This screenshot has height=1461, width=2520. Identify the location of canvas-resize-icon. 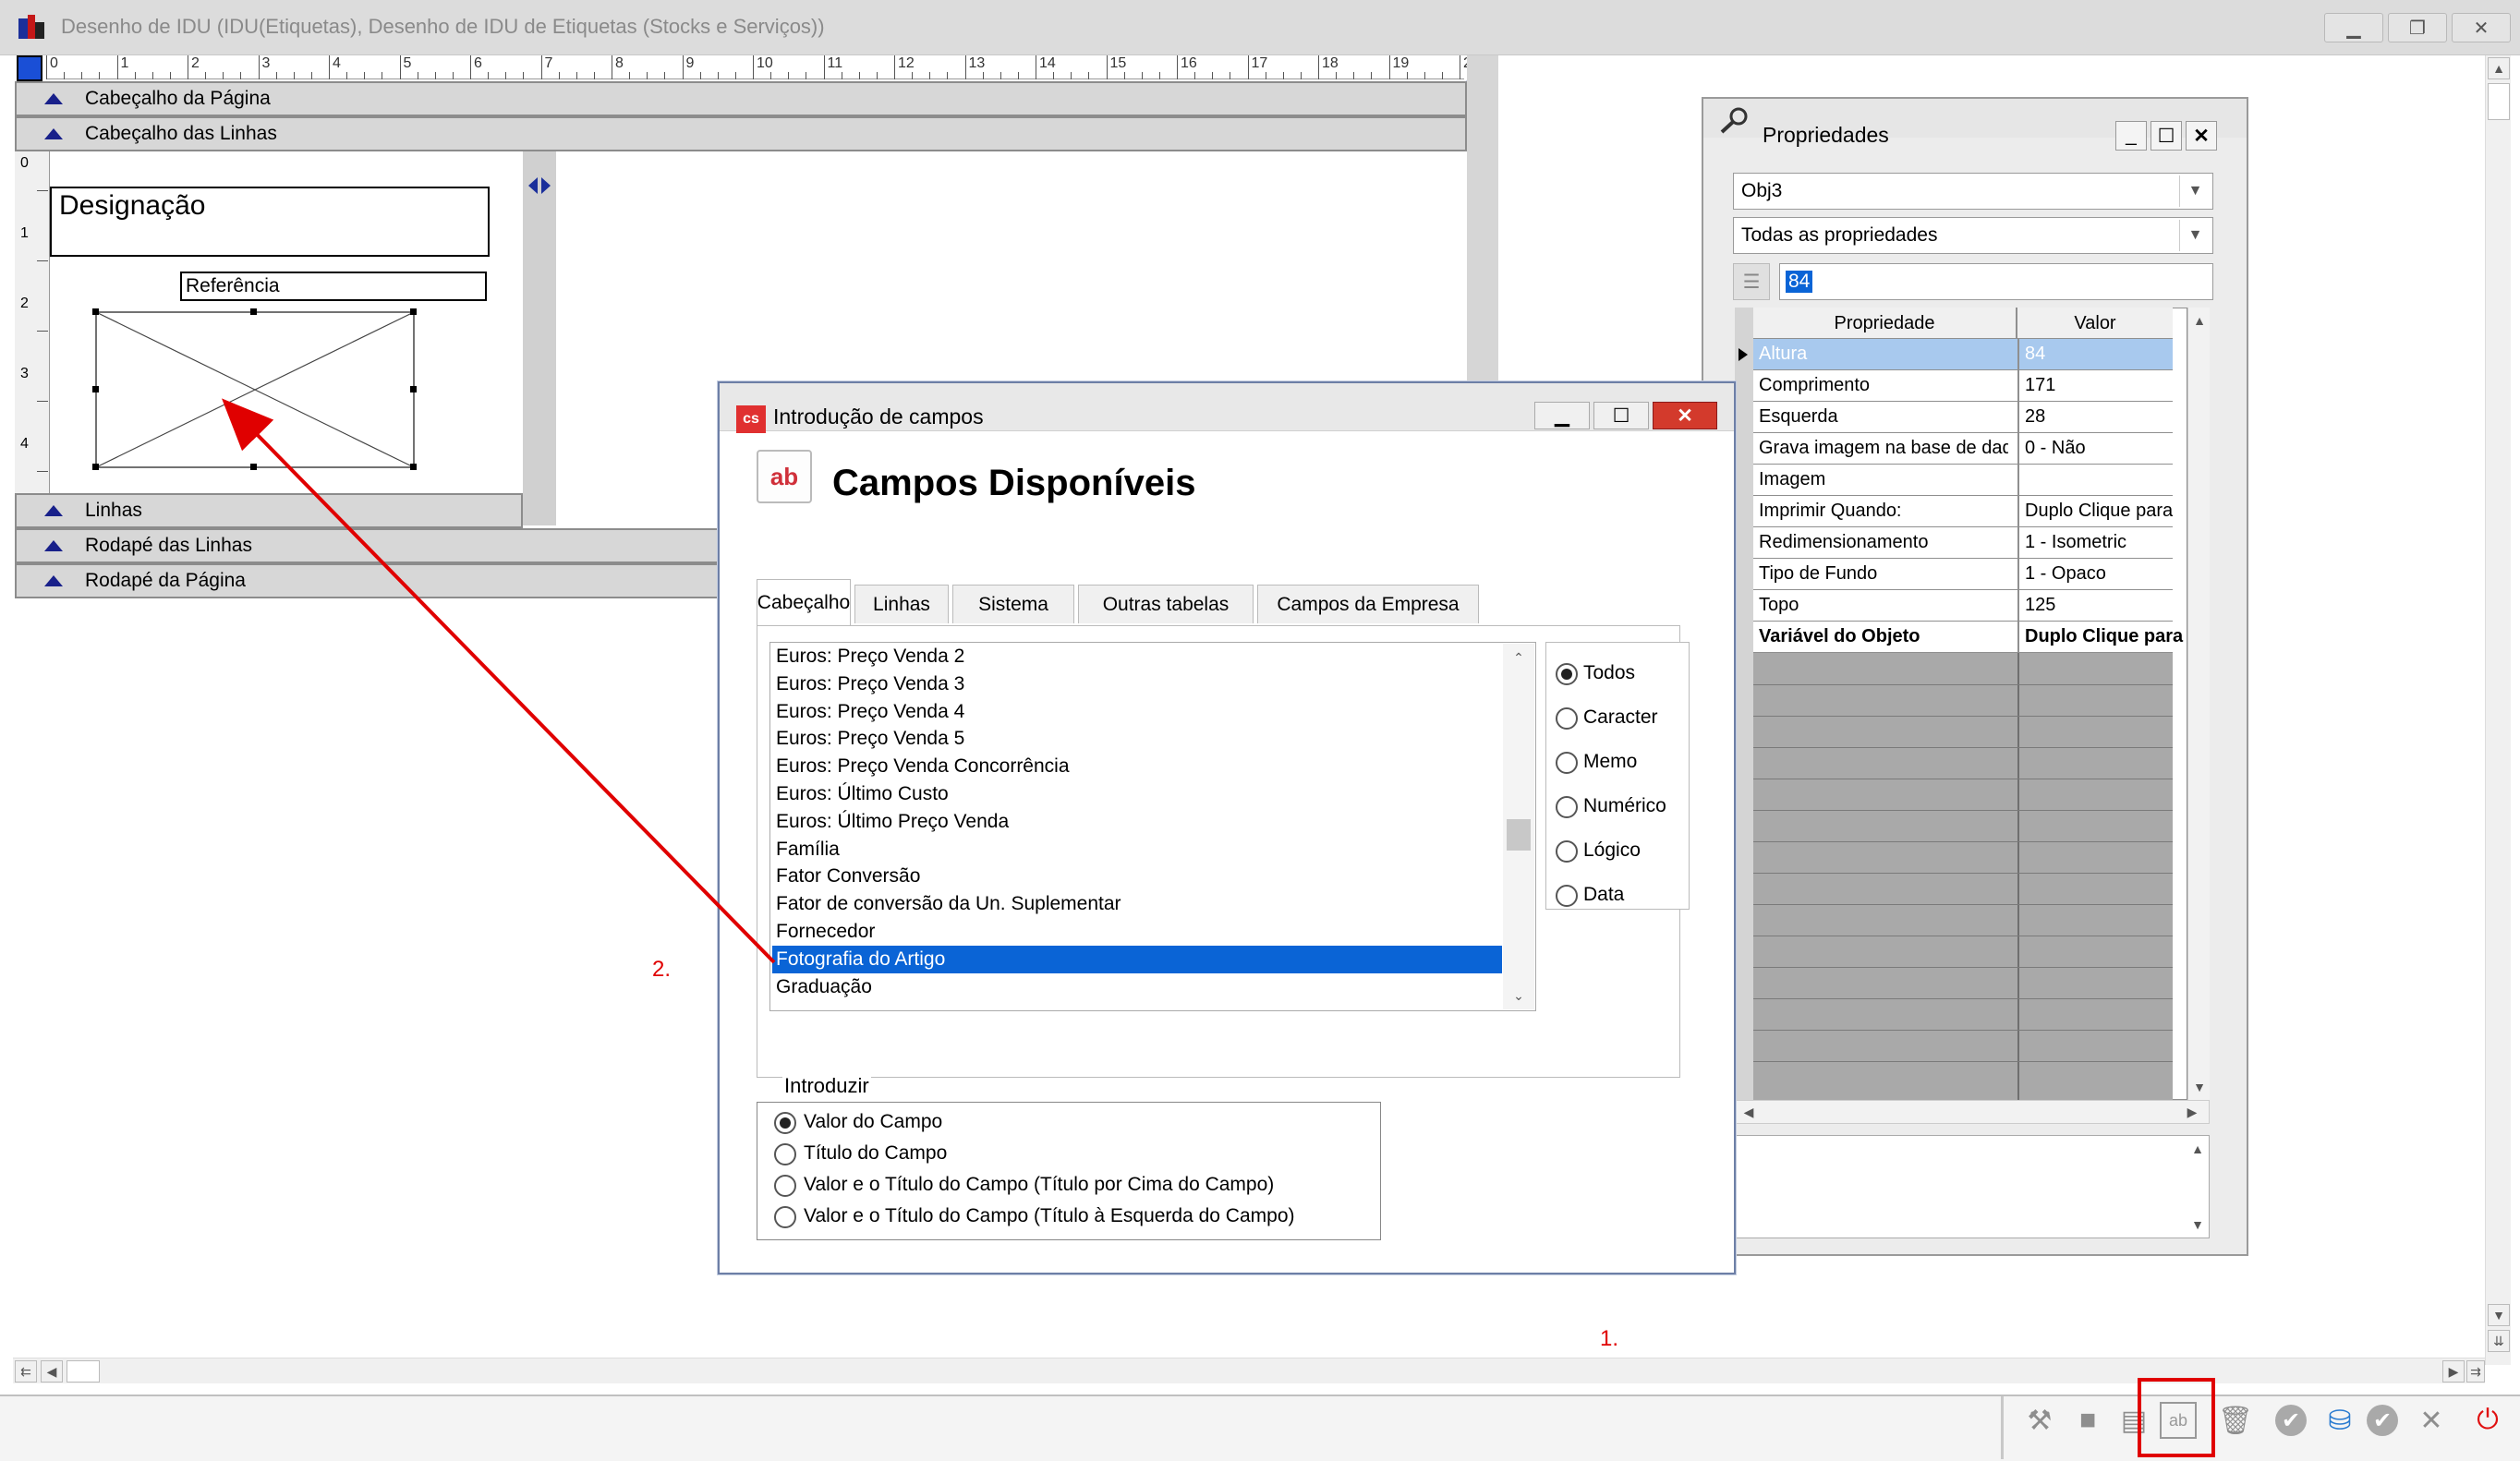
(539, 188).